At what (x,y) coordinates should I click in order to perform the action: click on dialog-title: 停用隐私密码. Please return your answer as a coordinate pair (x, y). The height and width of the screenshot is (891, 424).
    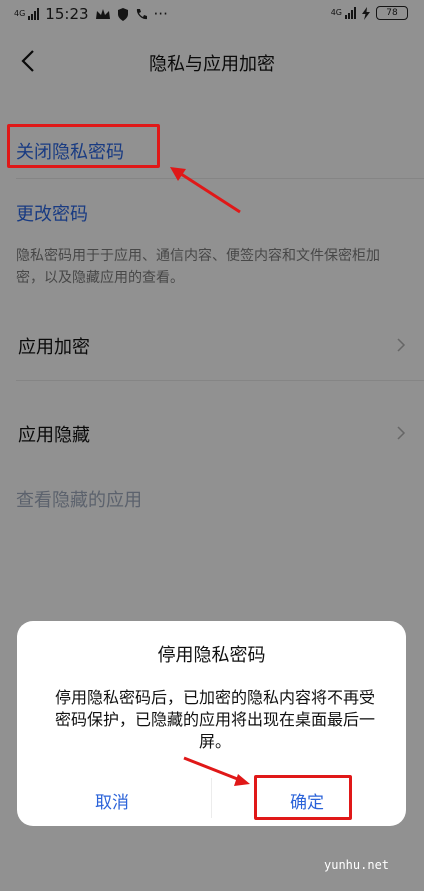
    Looking at the image, I should click on (211, 655).